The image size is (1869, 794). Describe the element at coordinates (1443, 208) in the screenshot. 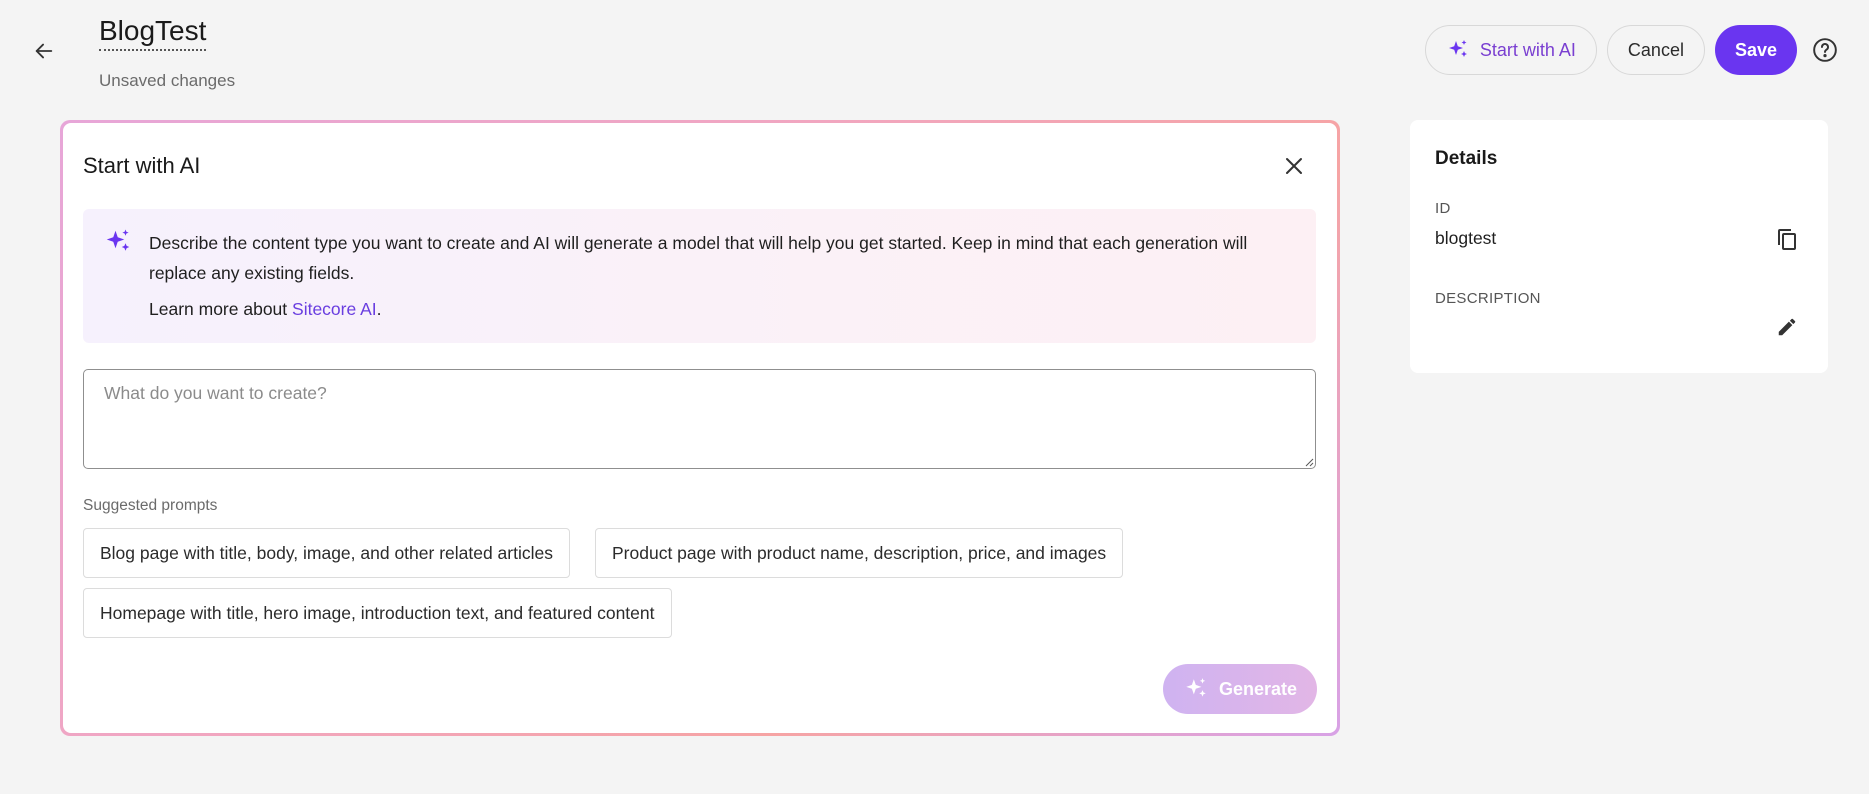

I see `id-label: ID` at that location.